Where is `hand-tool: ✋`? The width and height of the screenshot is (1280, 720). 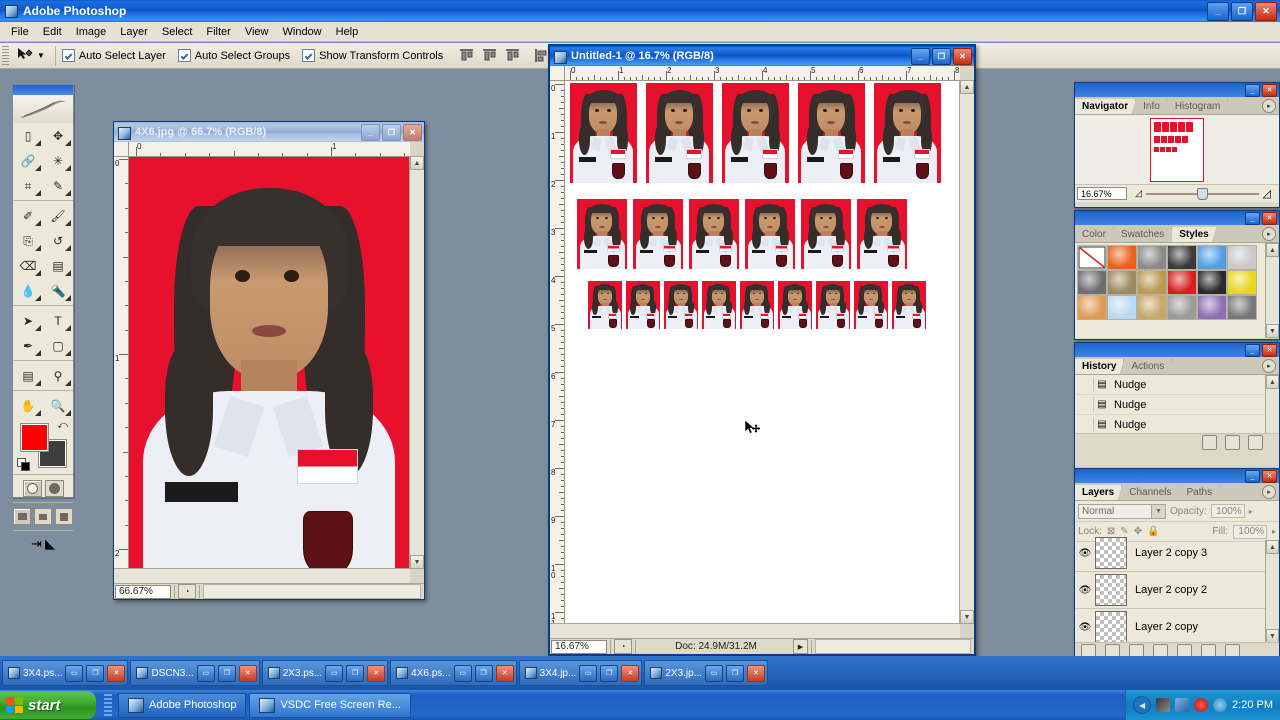 hand-tool: ✋ is located at coordinates (28, 405).